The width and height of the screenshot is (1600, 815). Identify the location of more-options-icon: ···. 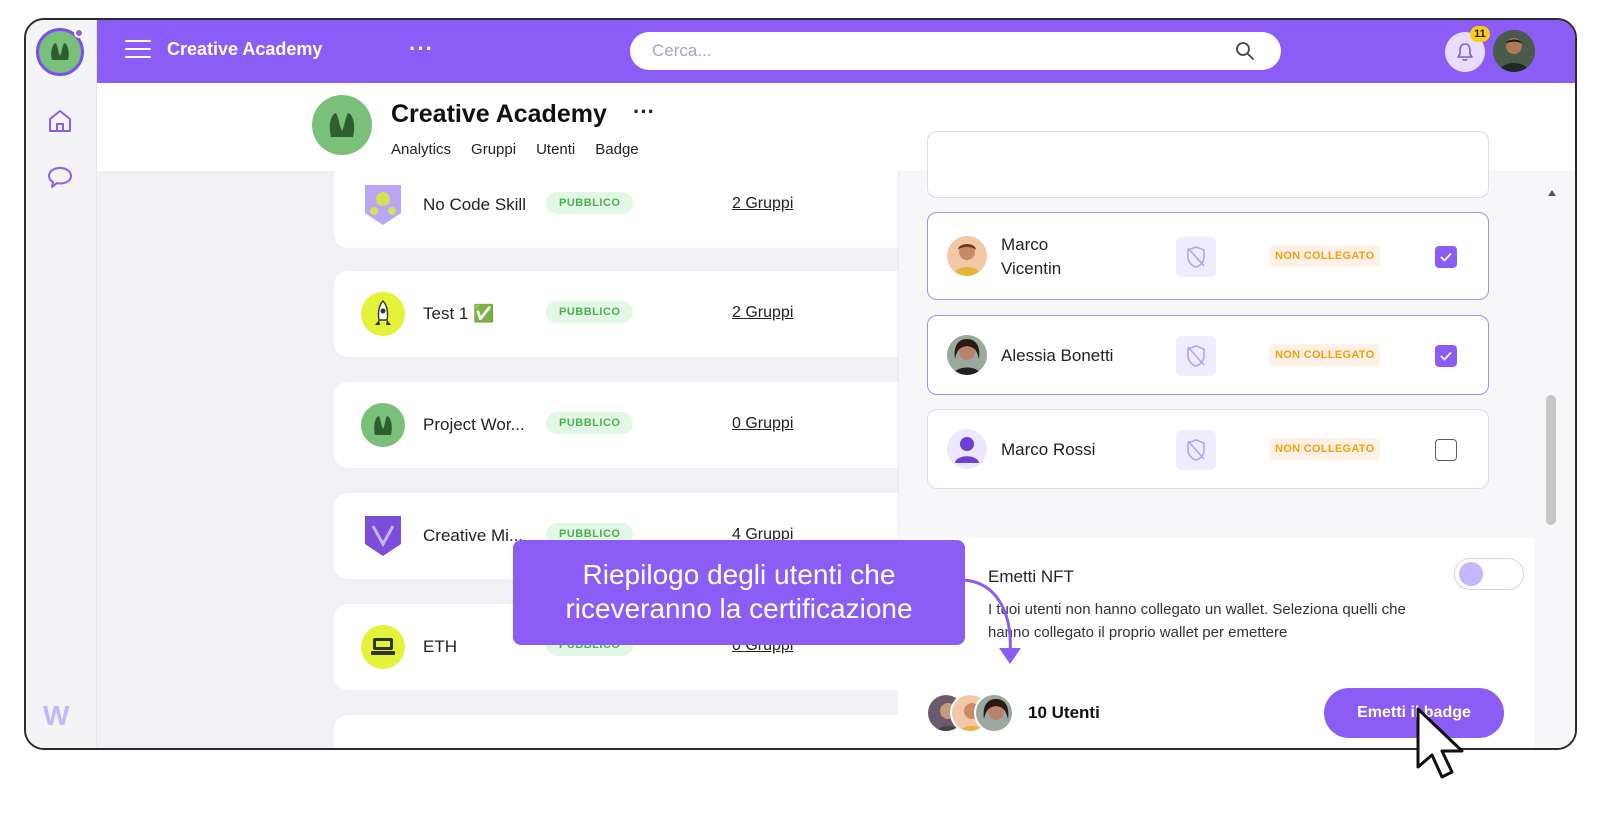
(421, 49).